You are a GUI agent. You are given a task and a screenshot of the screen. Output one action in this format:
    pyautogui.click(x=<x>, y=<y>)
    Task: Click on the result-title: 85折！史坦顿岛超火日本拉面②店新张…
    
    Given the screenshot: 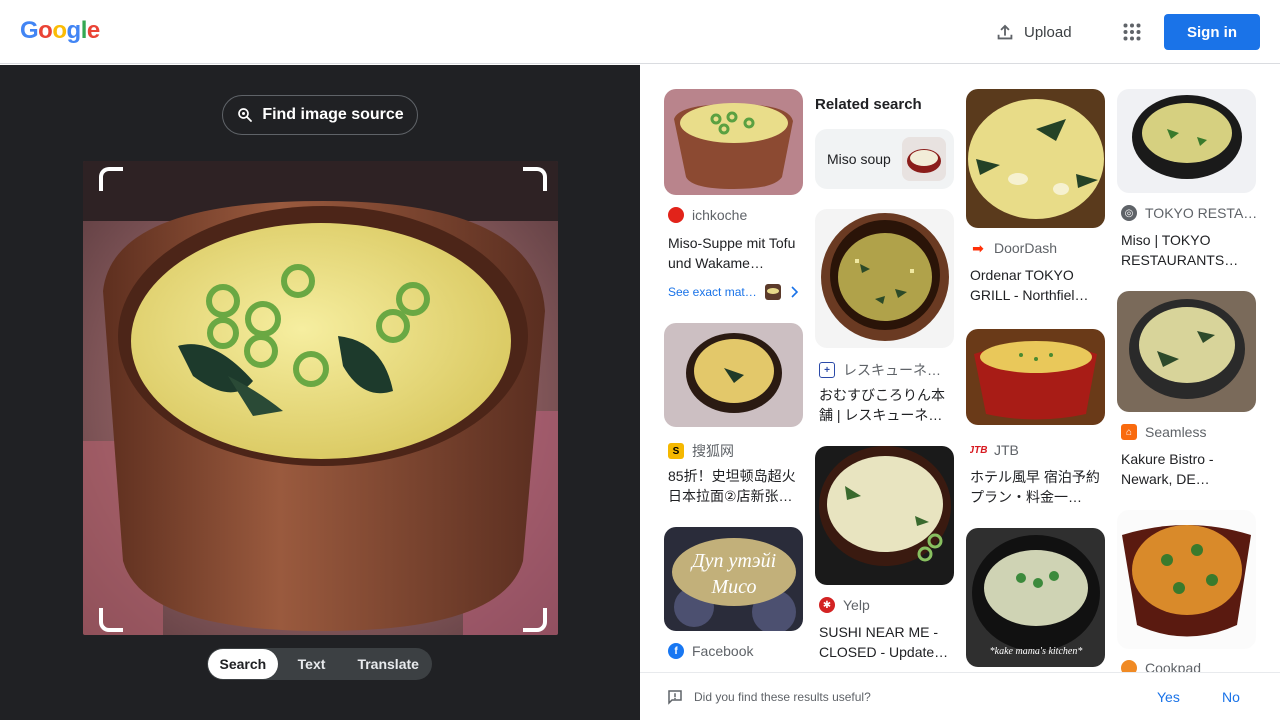 What is the action you would take?
    pyautogui.click(x=737, y=486)
    